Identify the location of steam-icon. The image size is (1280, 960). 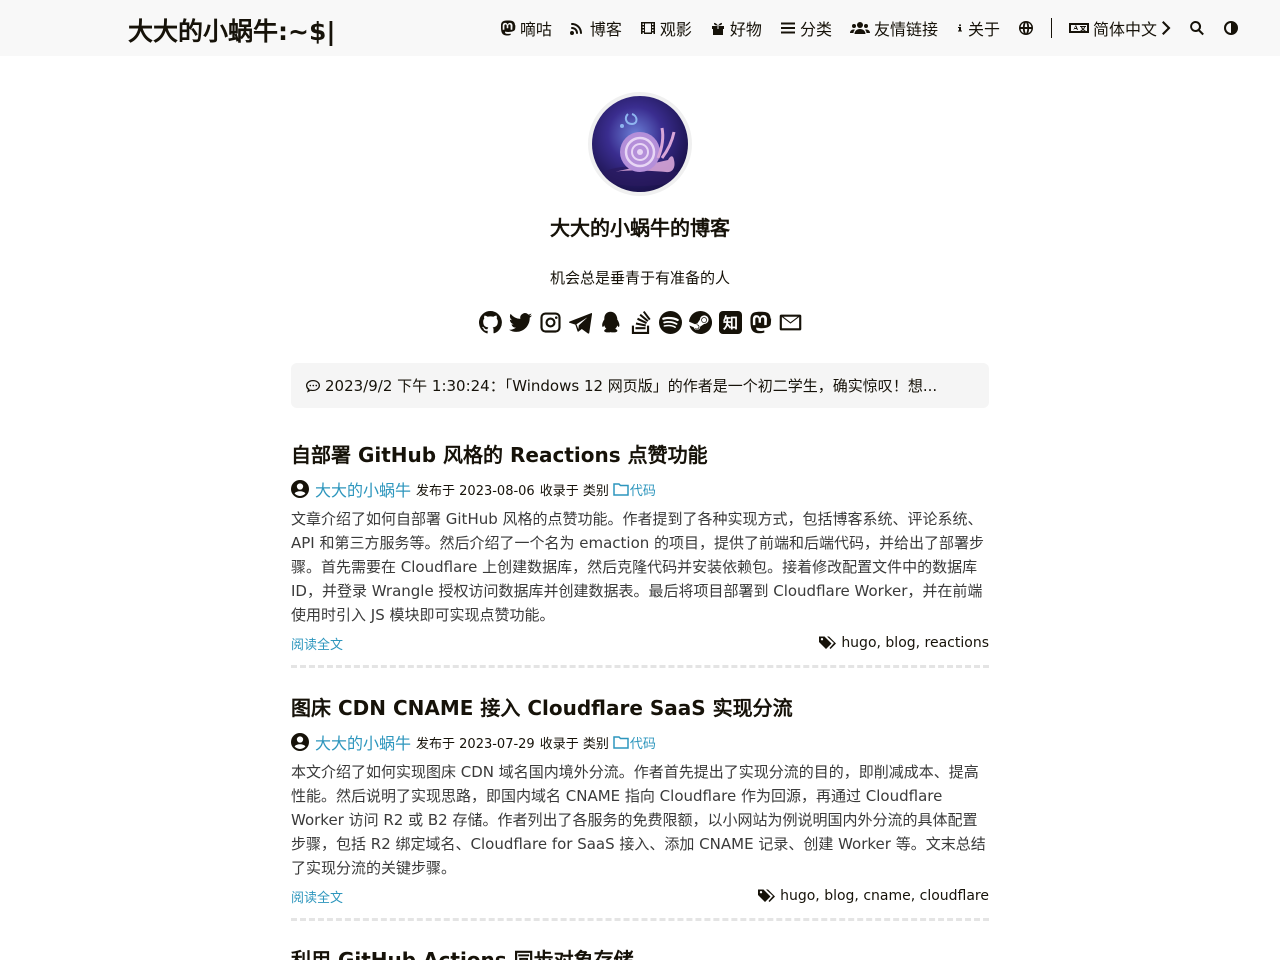
(700, 322).